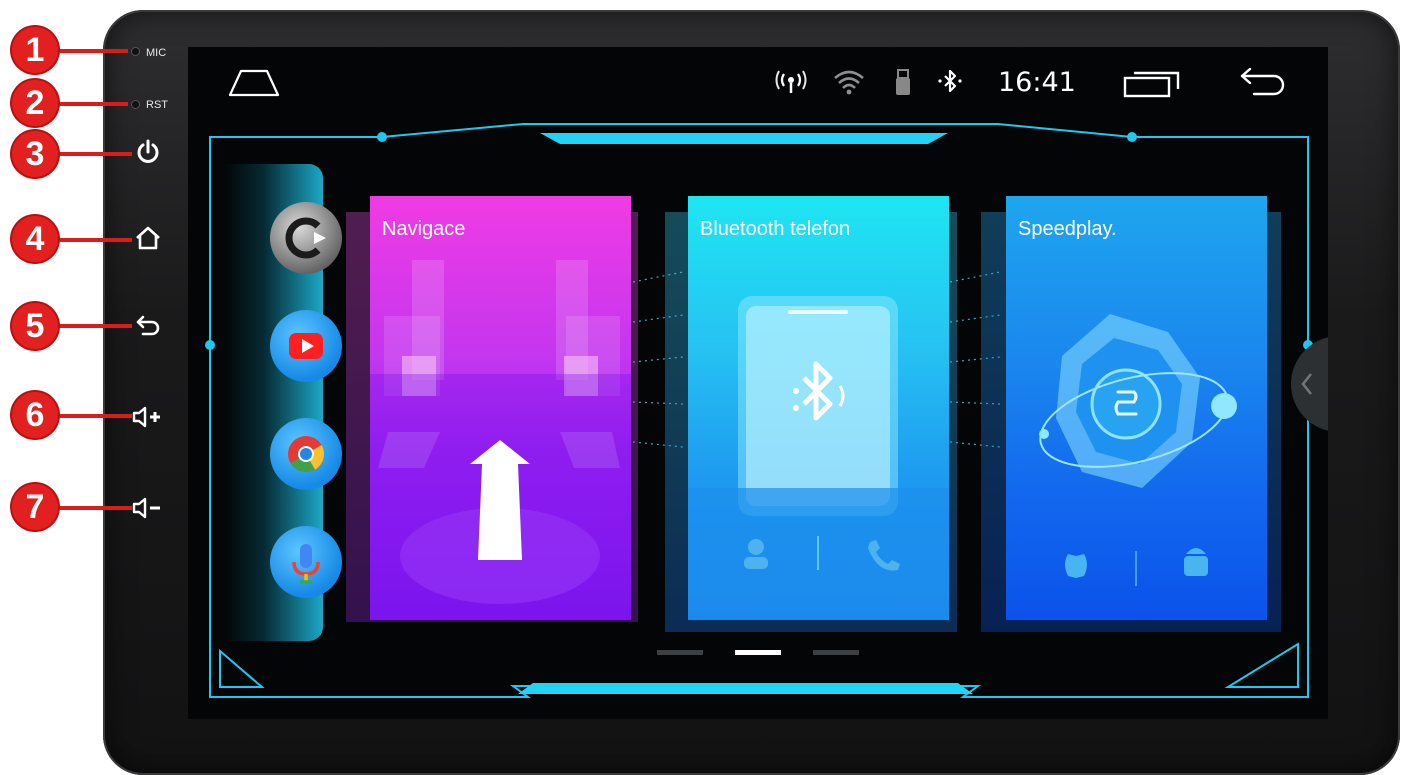 The image size is (1409, 775). What do you see at coordinates (775, 229) in the screenshot?
I see `bluetooth-phone-card-title: Bluetooth telefon` at bounding box center [775, 229].